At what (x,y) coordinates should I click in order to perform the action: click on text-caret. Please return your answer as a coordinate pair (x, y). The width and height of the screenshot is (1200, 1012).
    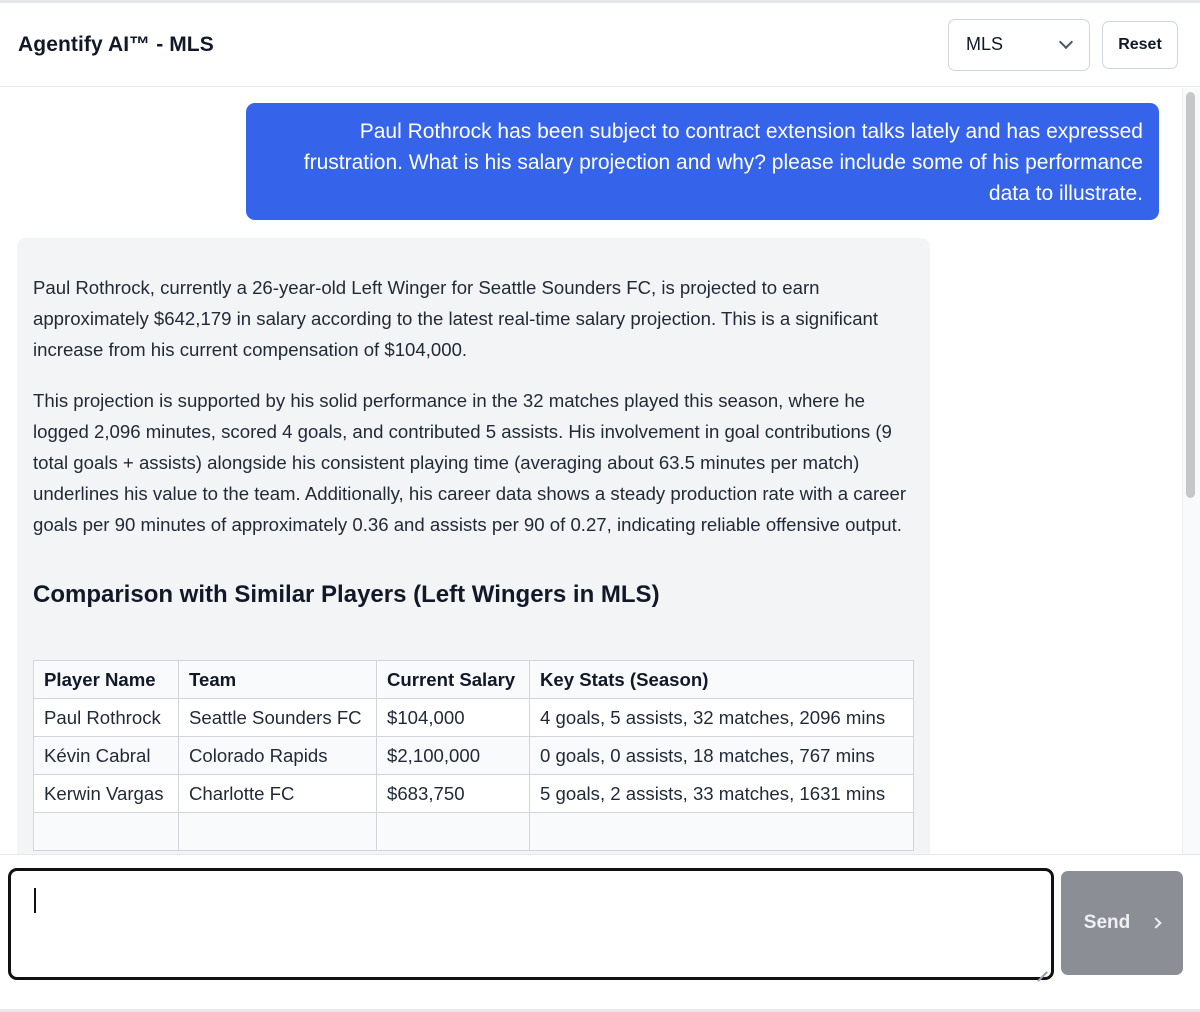
    Looking at the image, I should click on (35, 900).